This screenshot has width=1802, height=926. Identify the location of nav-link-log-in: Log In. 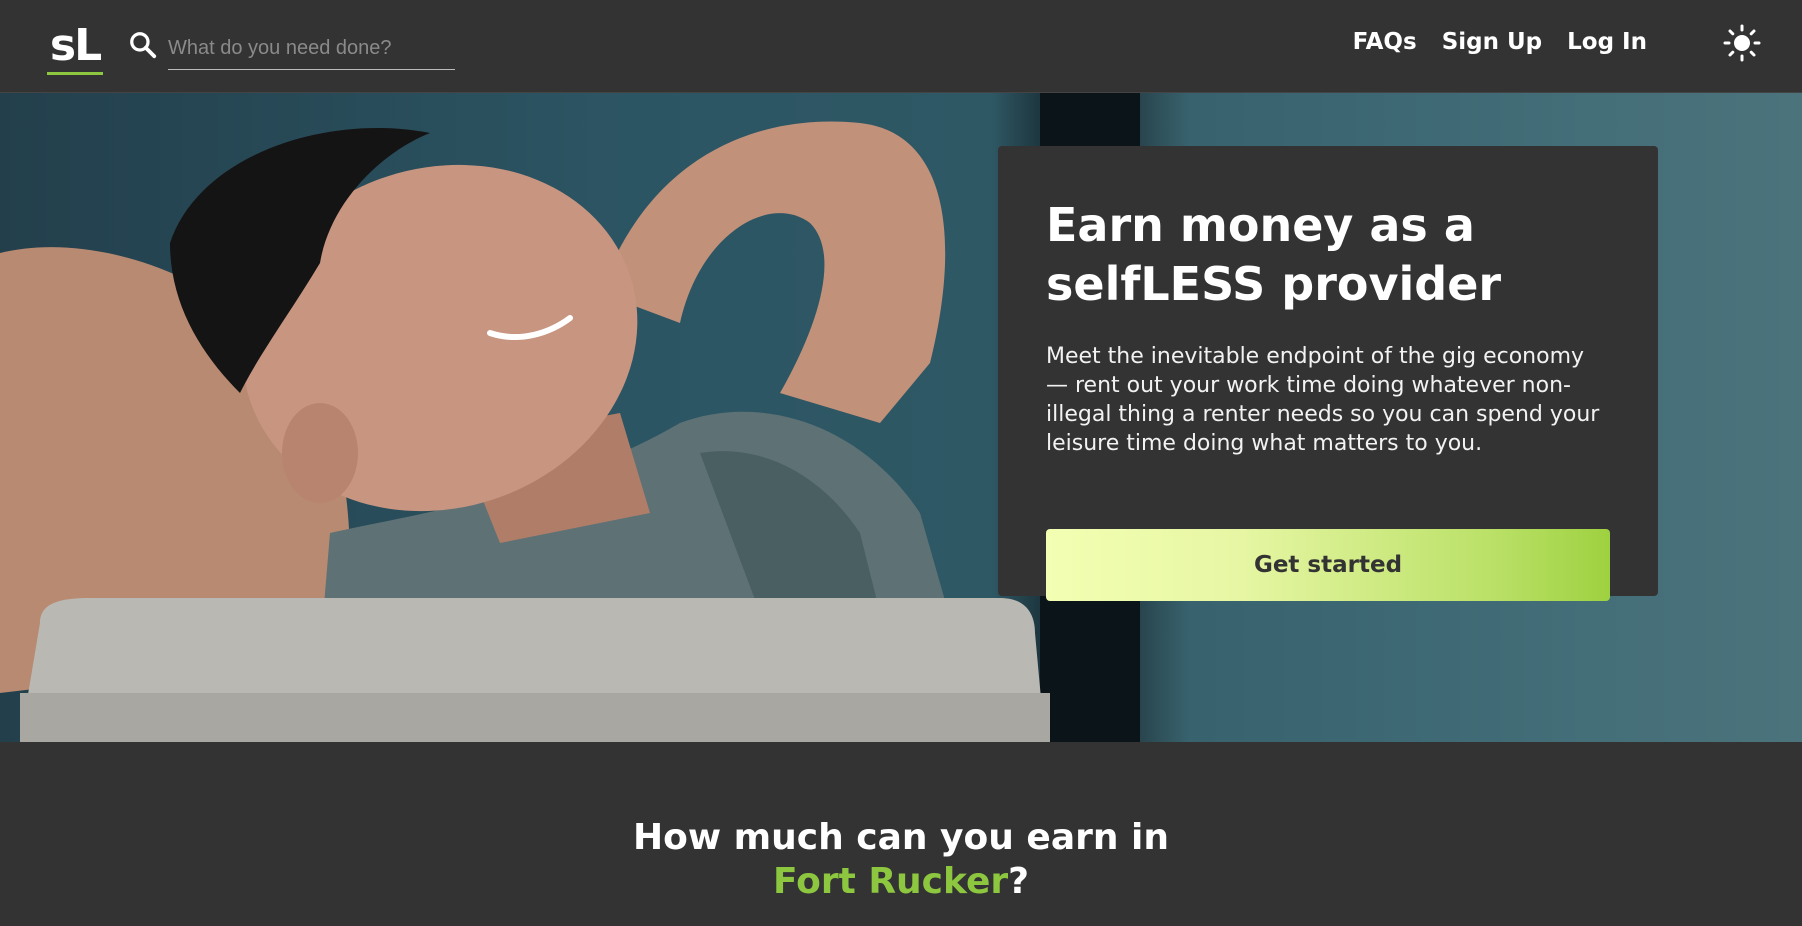
(1607, 42).